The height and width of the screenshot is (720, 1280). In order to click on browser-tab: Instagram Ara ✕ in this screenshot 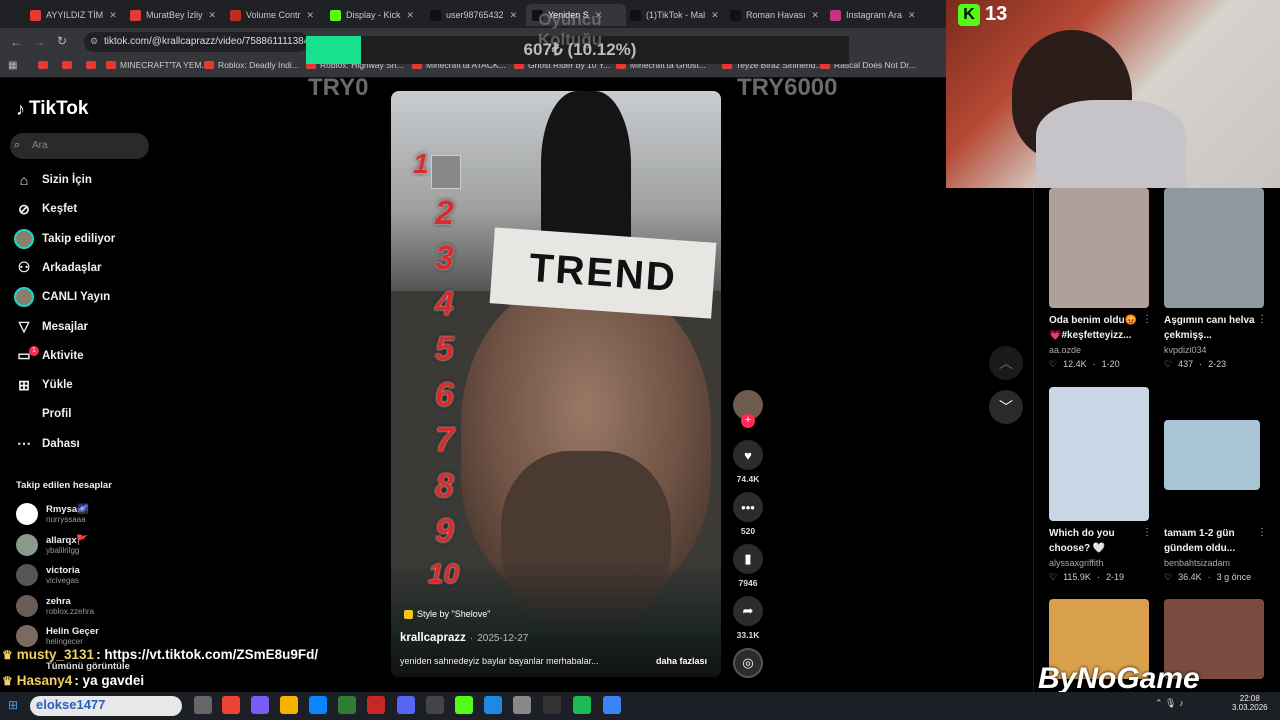, I will do `click(878, 15)`.